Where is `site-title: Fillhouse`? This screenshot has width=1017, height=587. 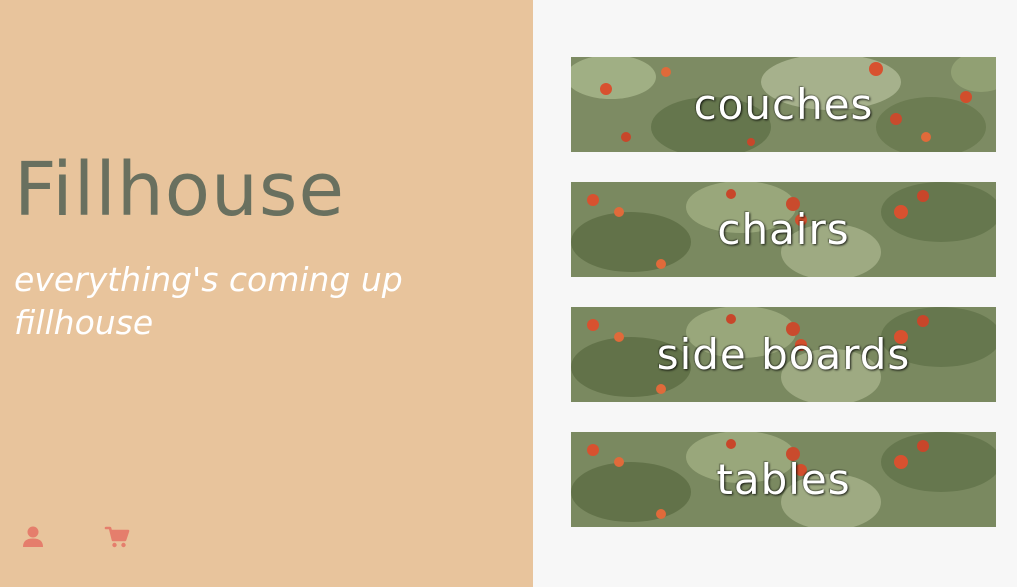 site-title: Fillhouse is located at coordinates (180, 190).